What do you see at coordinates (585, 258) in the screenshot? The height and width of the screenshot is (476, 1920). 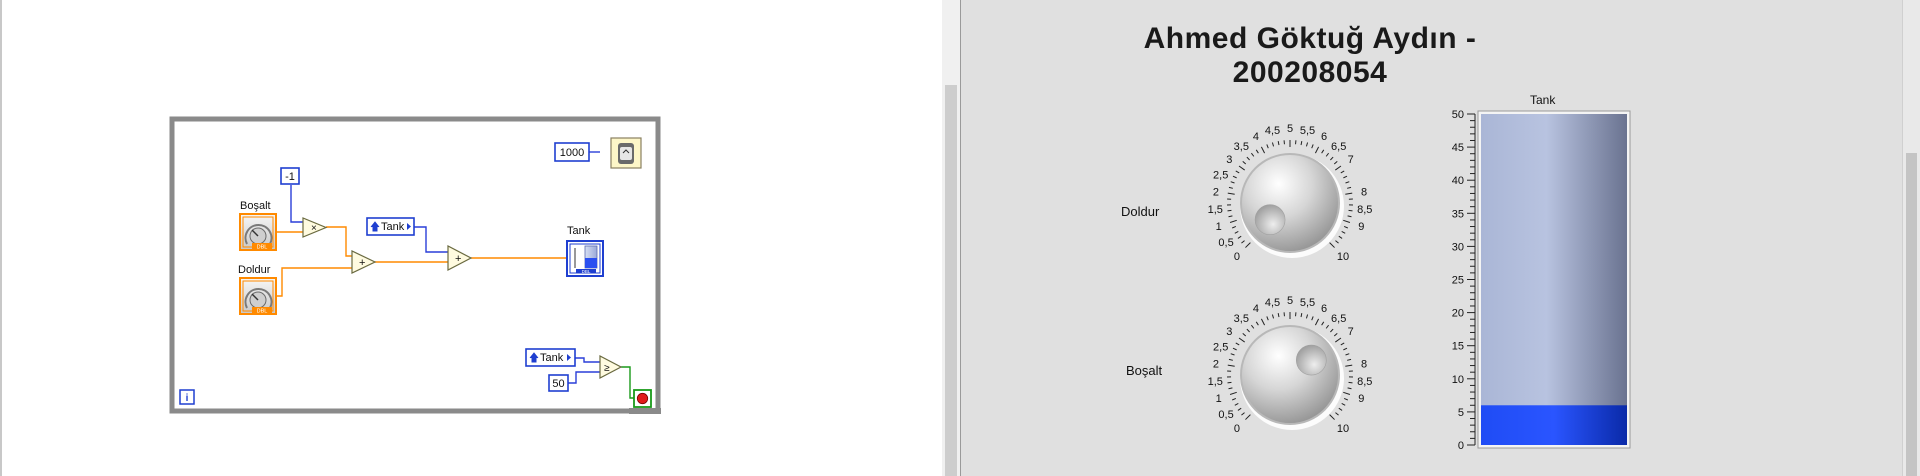 I see `tank-indicator-terminal: DBL` at bounding box center [585, 258].